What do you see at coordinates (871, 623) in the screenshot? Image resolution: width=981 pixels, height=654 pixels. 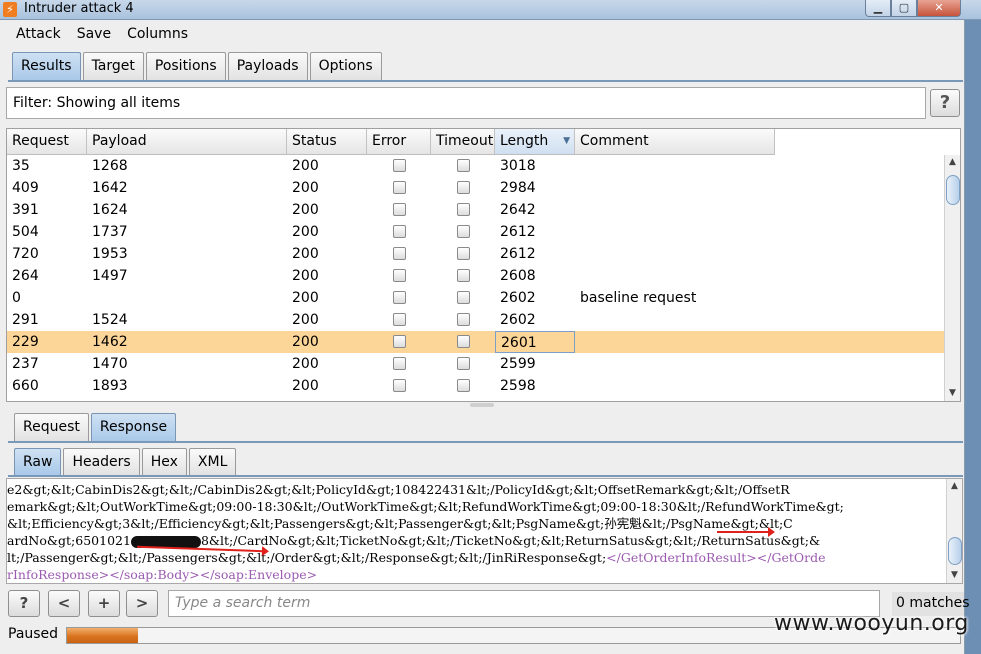 I see `watermark-text: www.wooyun.org` at bounding box center [871, 623].